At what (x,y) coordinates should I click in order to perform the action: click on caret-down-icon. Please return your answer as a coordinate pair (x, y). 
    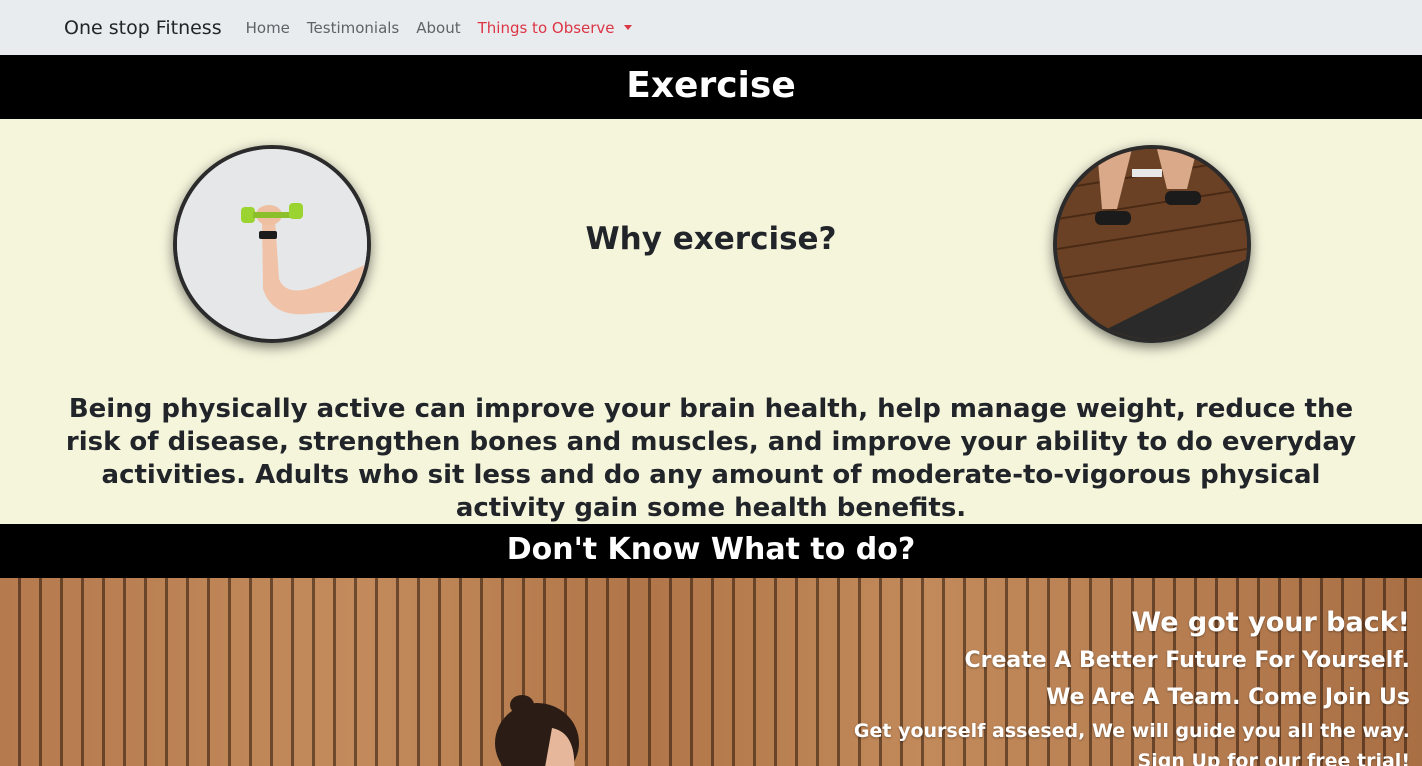
    Looking at the image, I should click on (627, 27).